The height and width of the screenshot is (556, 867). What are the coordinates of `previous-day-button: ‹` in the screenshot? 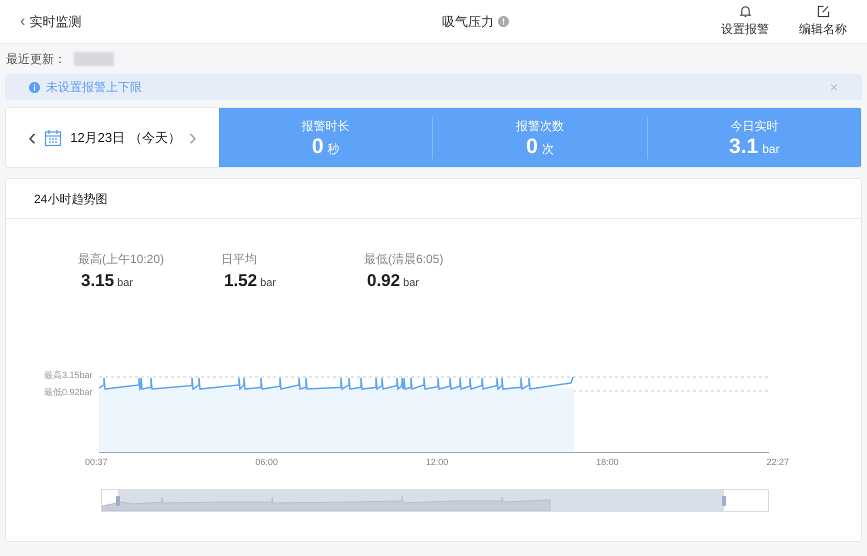 It's located at (32, 138).